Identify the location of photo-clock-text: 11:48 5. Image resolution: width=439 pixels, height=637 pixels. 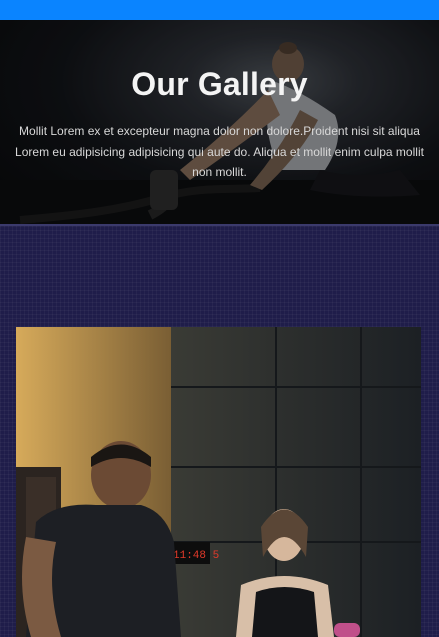
(196, 556).